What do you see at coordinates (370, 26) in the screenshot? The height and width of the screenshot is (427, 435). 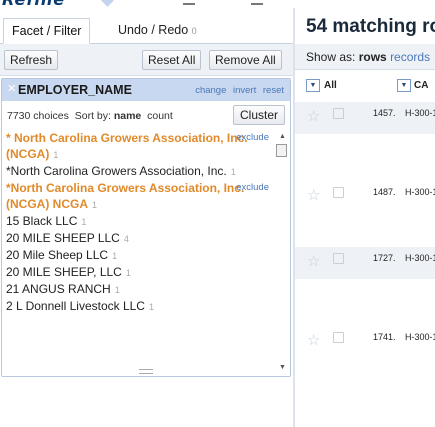 I see `page-title: 54 matching rows` at bounding box center [370, 26].